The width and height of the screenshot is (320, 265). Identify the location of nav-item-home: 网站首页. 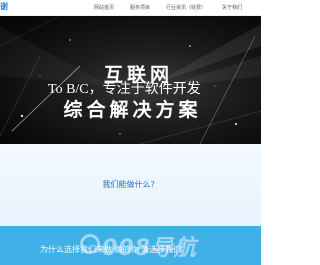
(104, 7).